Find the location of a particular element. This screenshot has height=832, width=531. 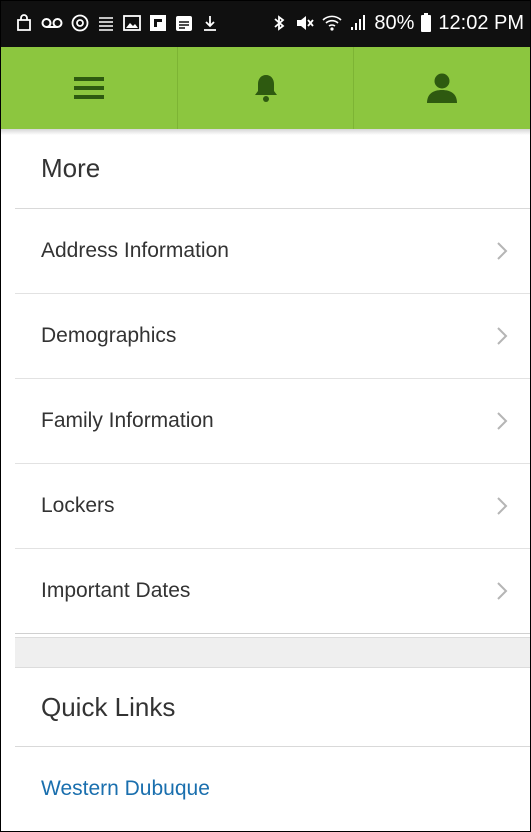

image-icon is located at coordinates (132, 23).